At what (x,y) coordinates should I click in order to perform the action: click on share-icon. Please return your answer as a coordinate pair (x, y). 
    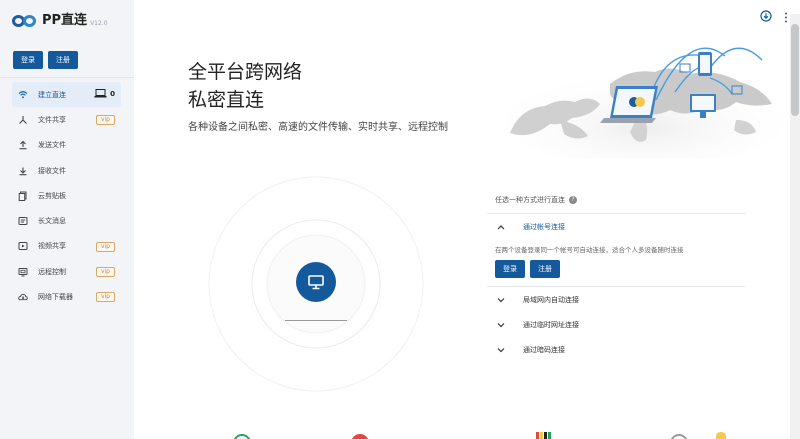
    Looking at the image, I should click on (23, 120).